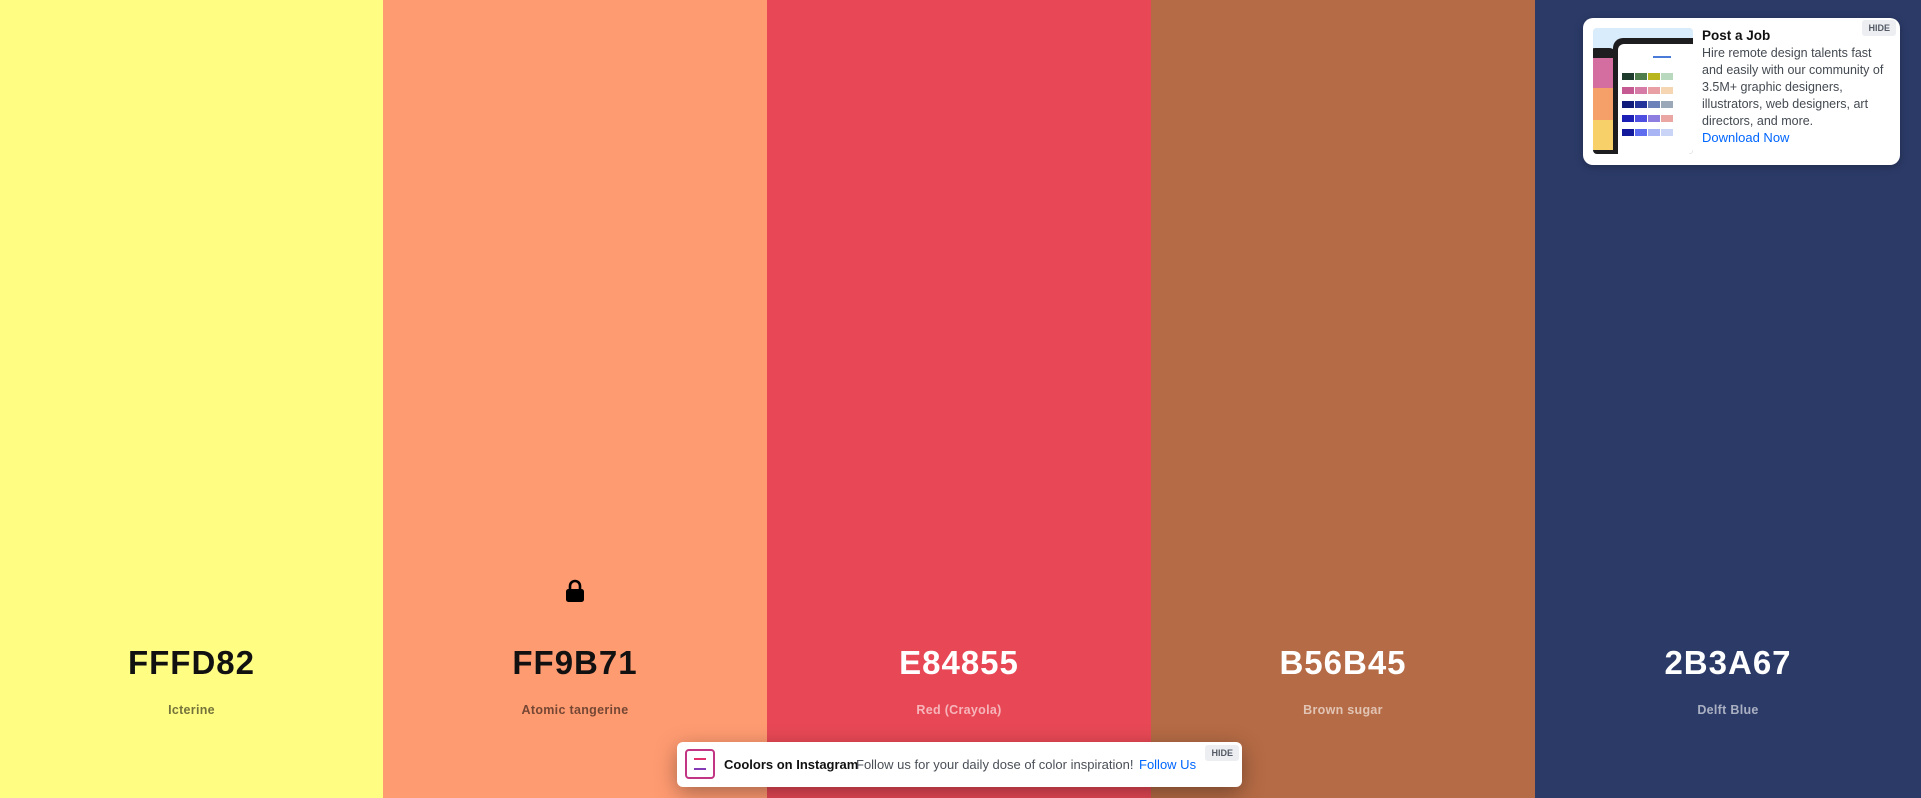 The width and height of the screenshot is (1921, 798). Describe the element at coordinates (1879, 28) in the screenshot. I see `ad-hide-button: HIDE` at that location.